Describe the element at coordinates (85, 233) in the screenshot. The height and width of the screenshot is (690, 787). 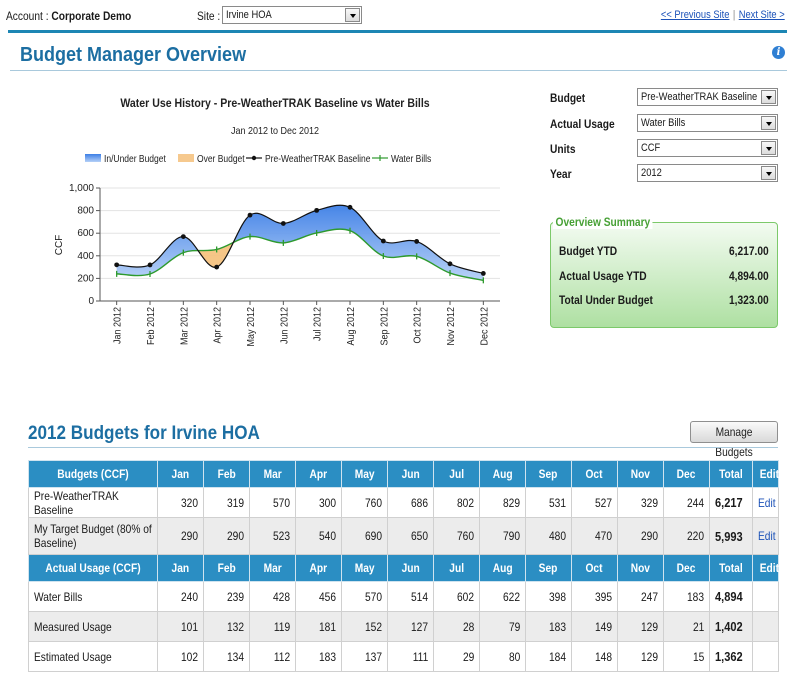
I see `y-tick-label: 600` at that location.